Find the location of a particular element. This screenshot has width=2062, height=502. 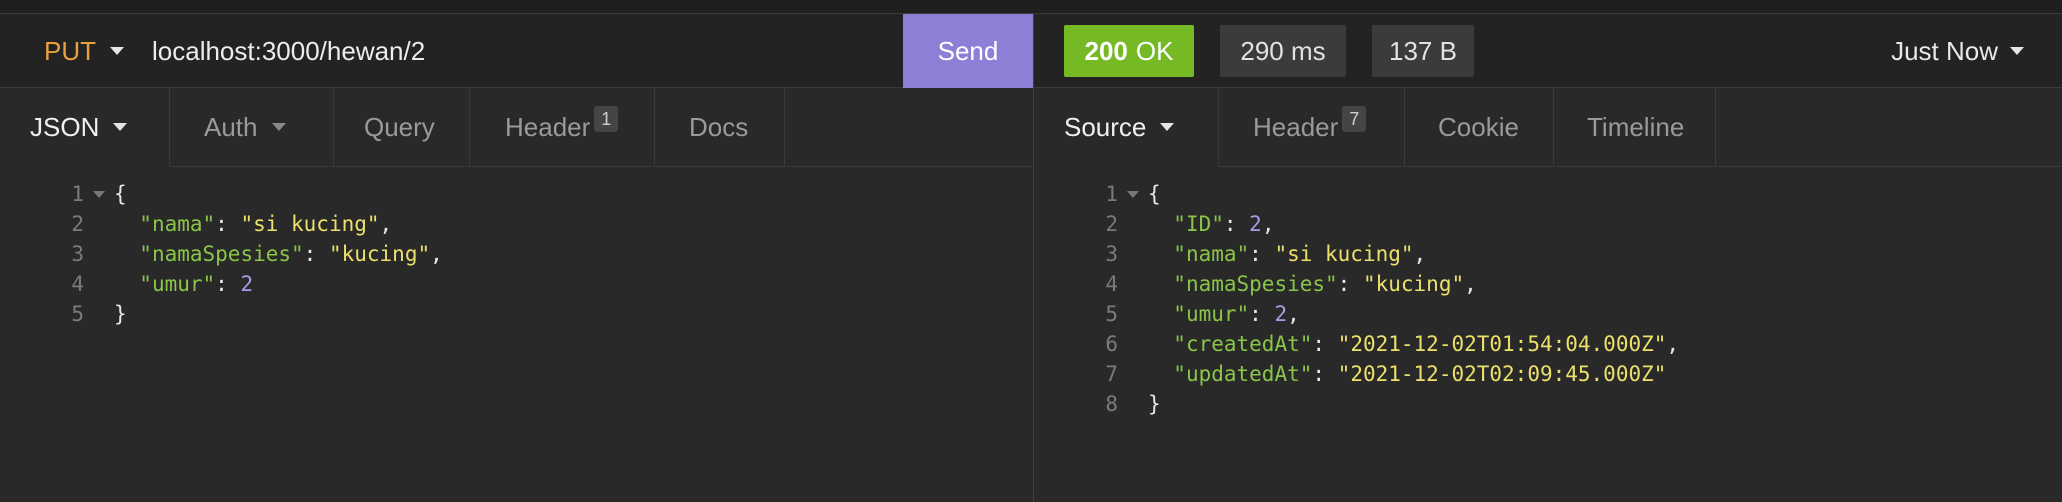

tab-label: Timeline is located at coordinates (1636, 126).